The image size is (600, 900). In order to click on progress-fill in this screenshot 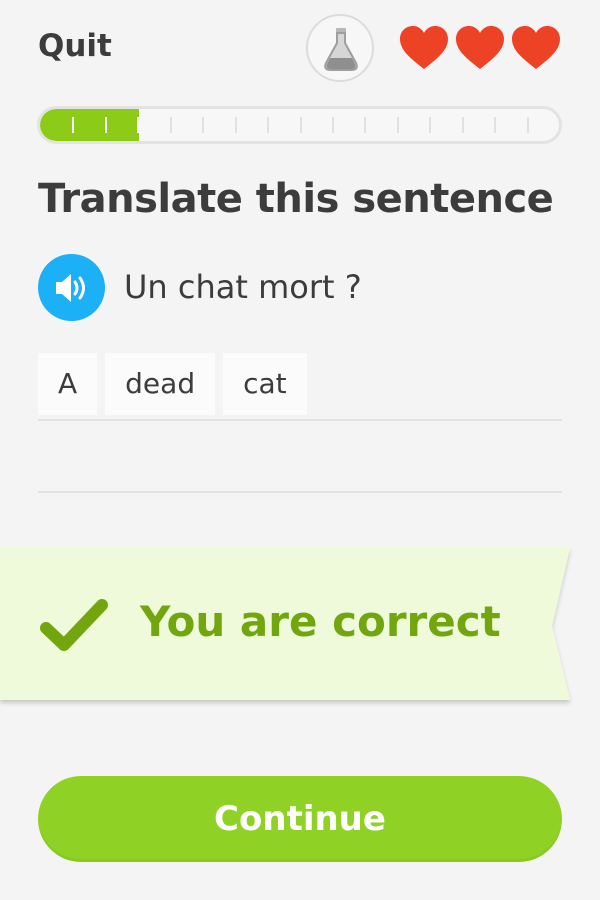, I will do `click(89, 125)`.